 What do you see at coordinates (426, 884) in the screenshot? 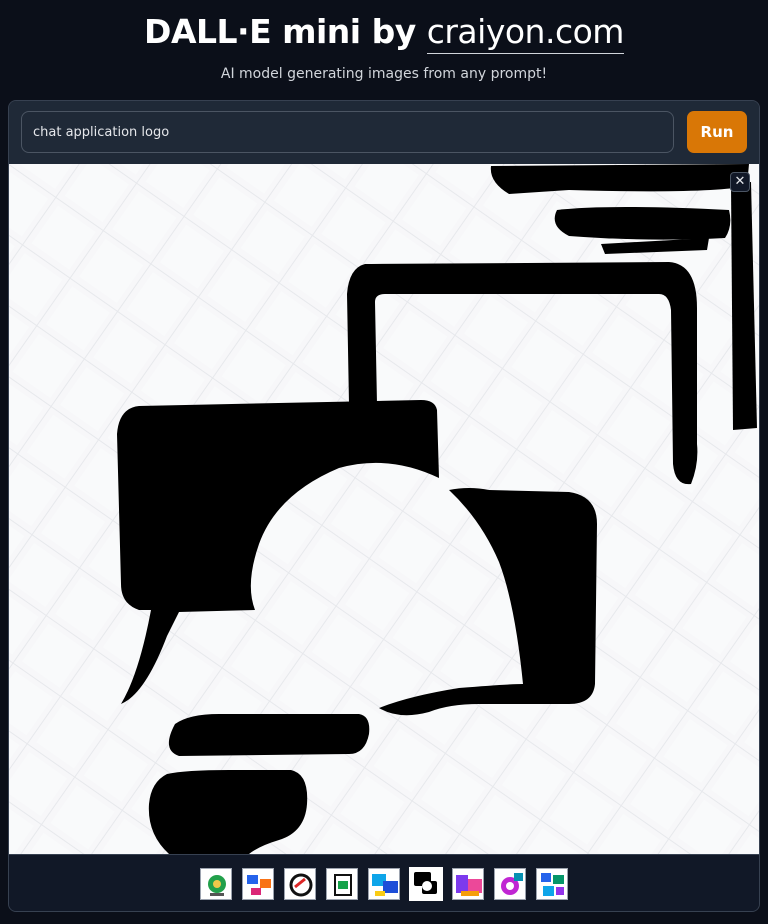
I see `thumbnail-selected` at bounding box center [426, 884].